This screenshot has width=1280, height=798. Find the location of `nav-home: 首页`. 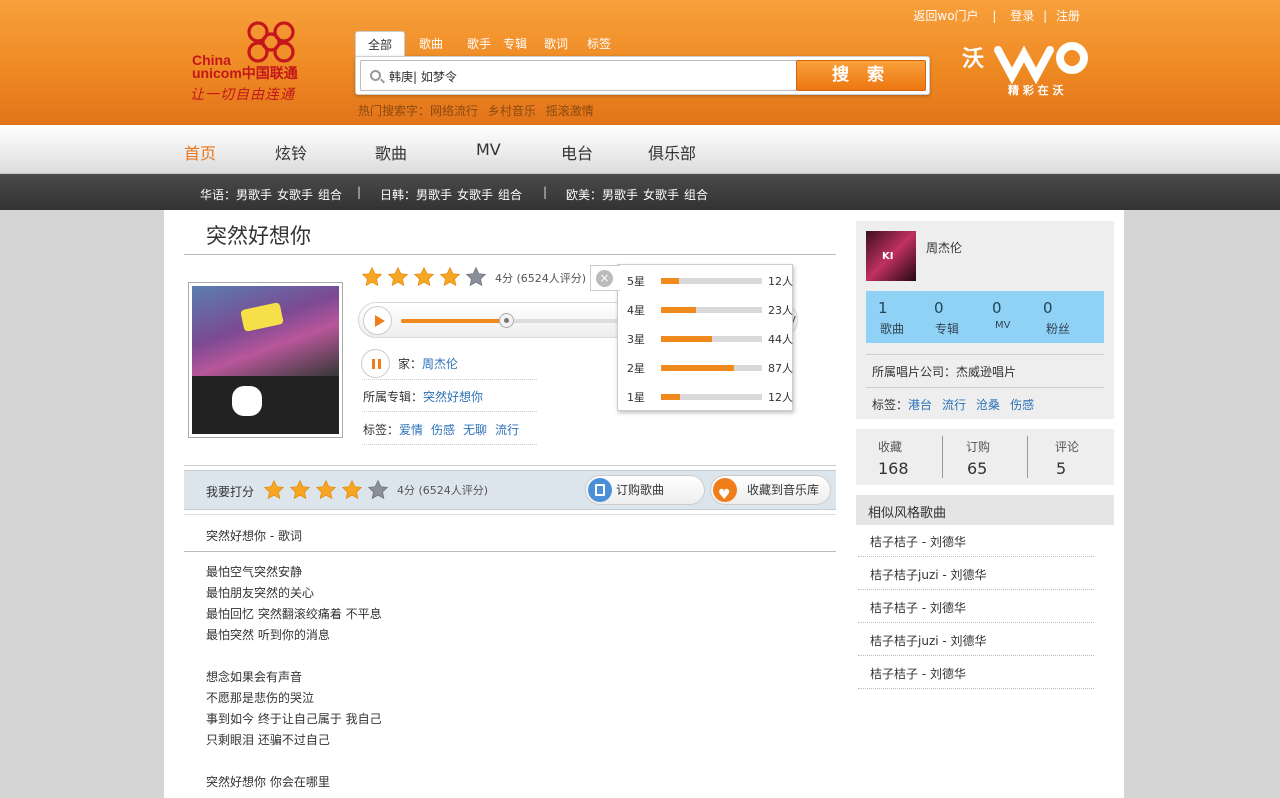

nav-home: 首页 is located at coordinates (200, 152).